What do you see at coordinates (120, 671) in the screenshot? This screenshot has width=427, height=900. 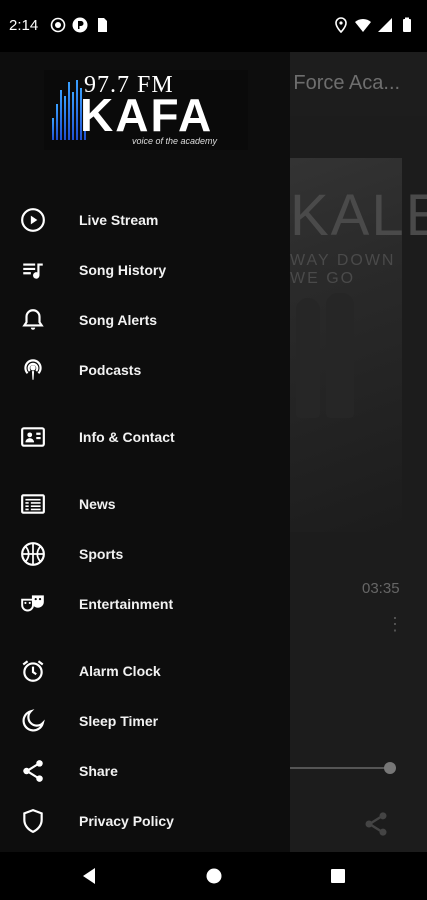 I see `menu-item-label: Alarm Clock` at bounding box center [120, 671].